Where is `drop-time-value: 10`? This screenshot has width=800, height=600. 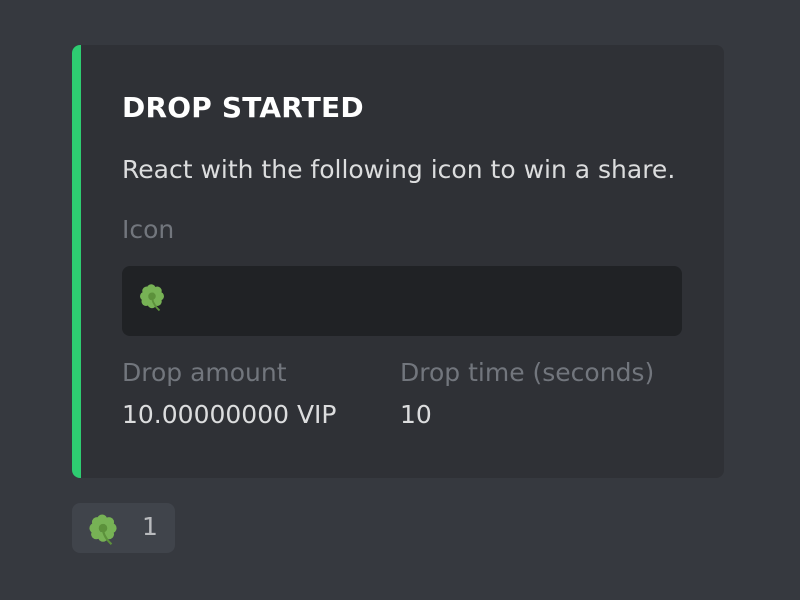 drop-time-value: 10 is located at coordinates (416, 414).